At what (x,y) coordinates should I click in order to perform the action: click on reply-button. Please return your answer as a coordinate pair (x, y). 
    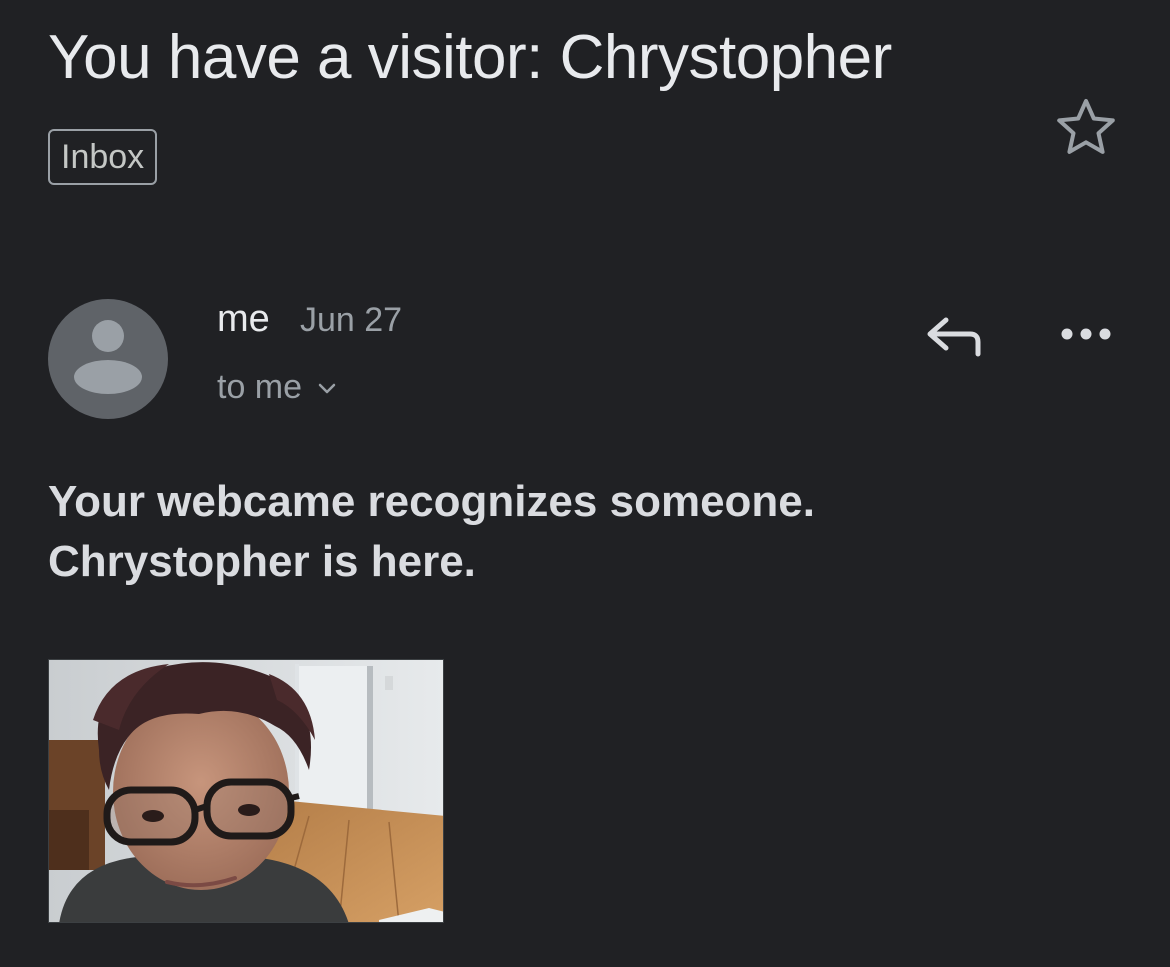
    Looking at the image, I should click on (954, 336).